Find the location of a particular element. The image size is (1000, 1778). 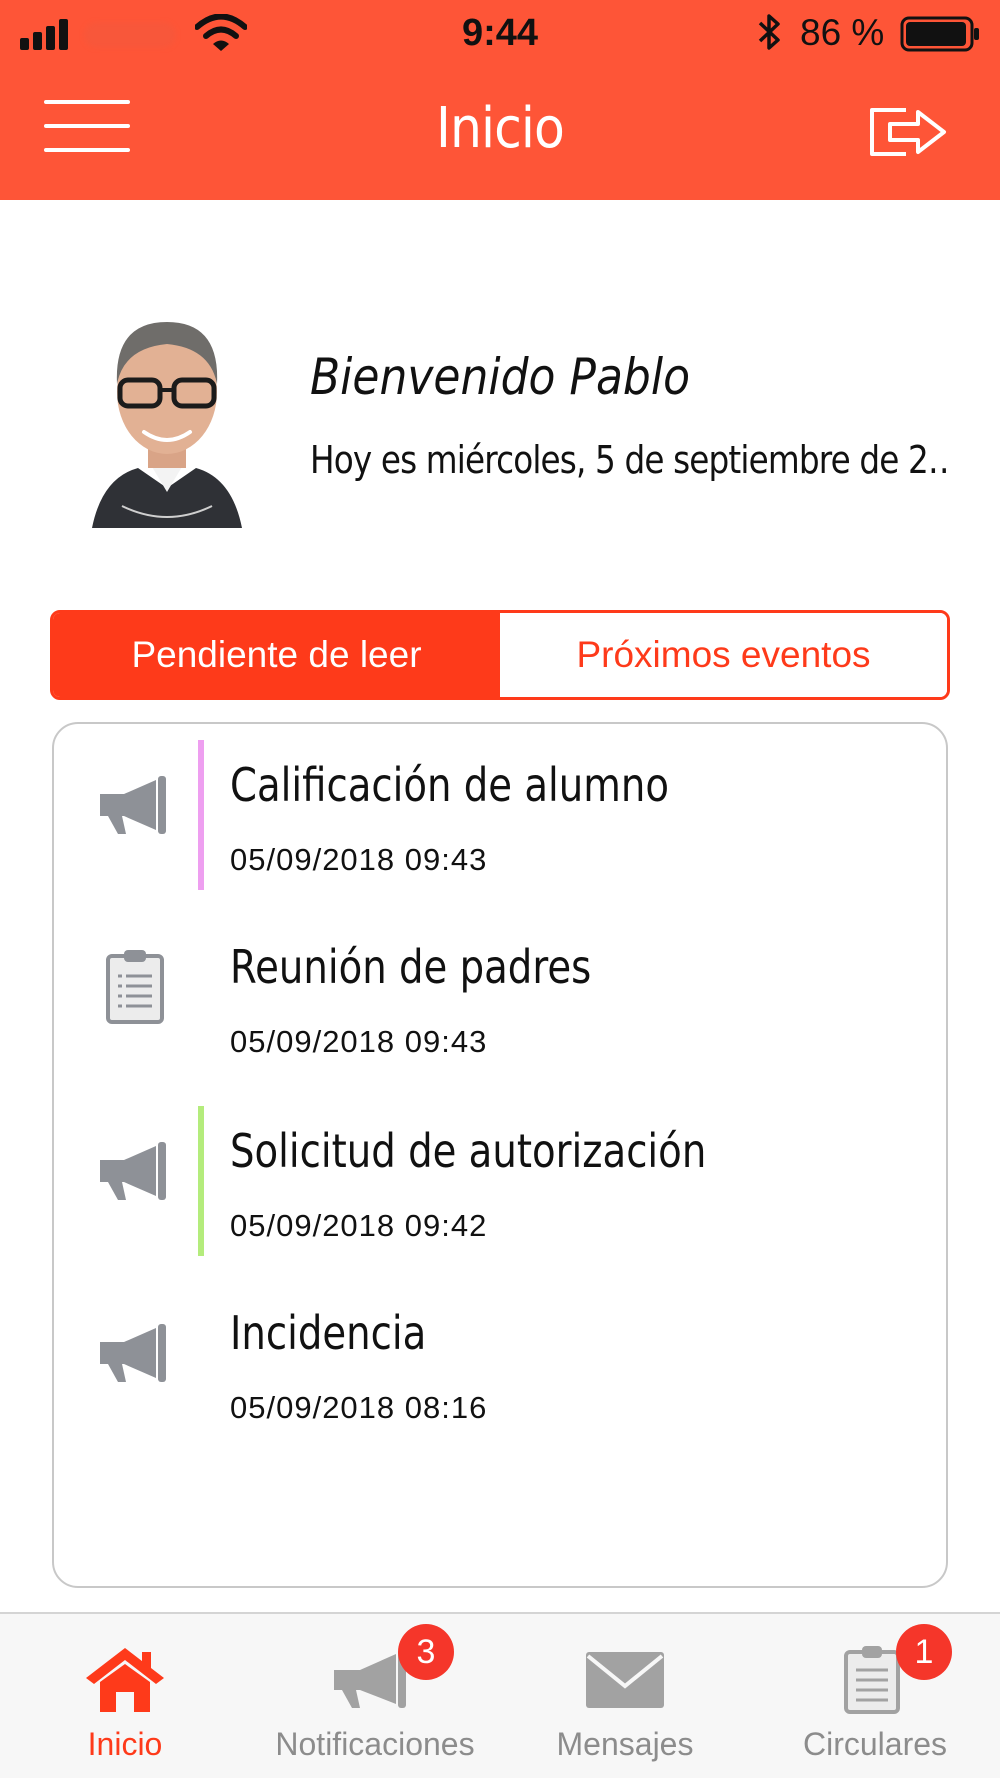

page-title: Inicio is located at coordinates (500, 128).